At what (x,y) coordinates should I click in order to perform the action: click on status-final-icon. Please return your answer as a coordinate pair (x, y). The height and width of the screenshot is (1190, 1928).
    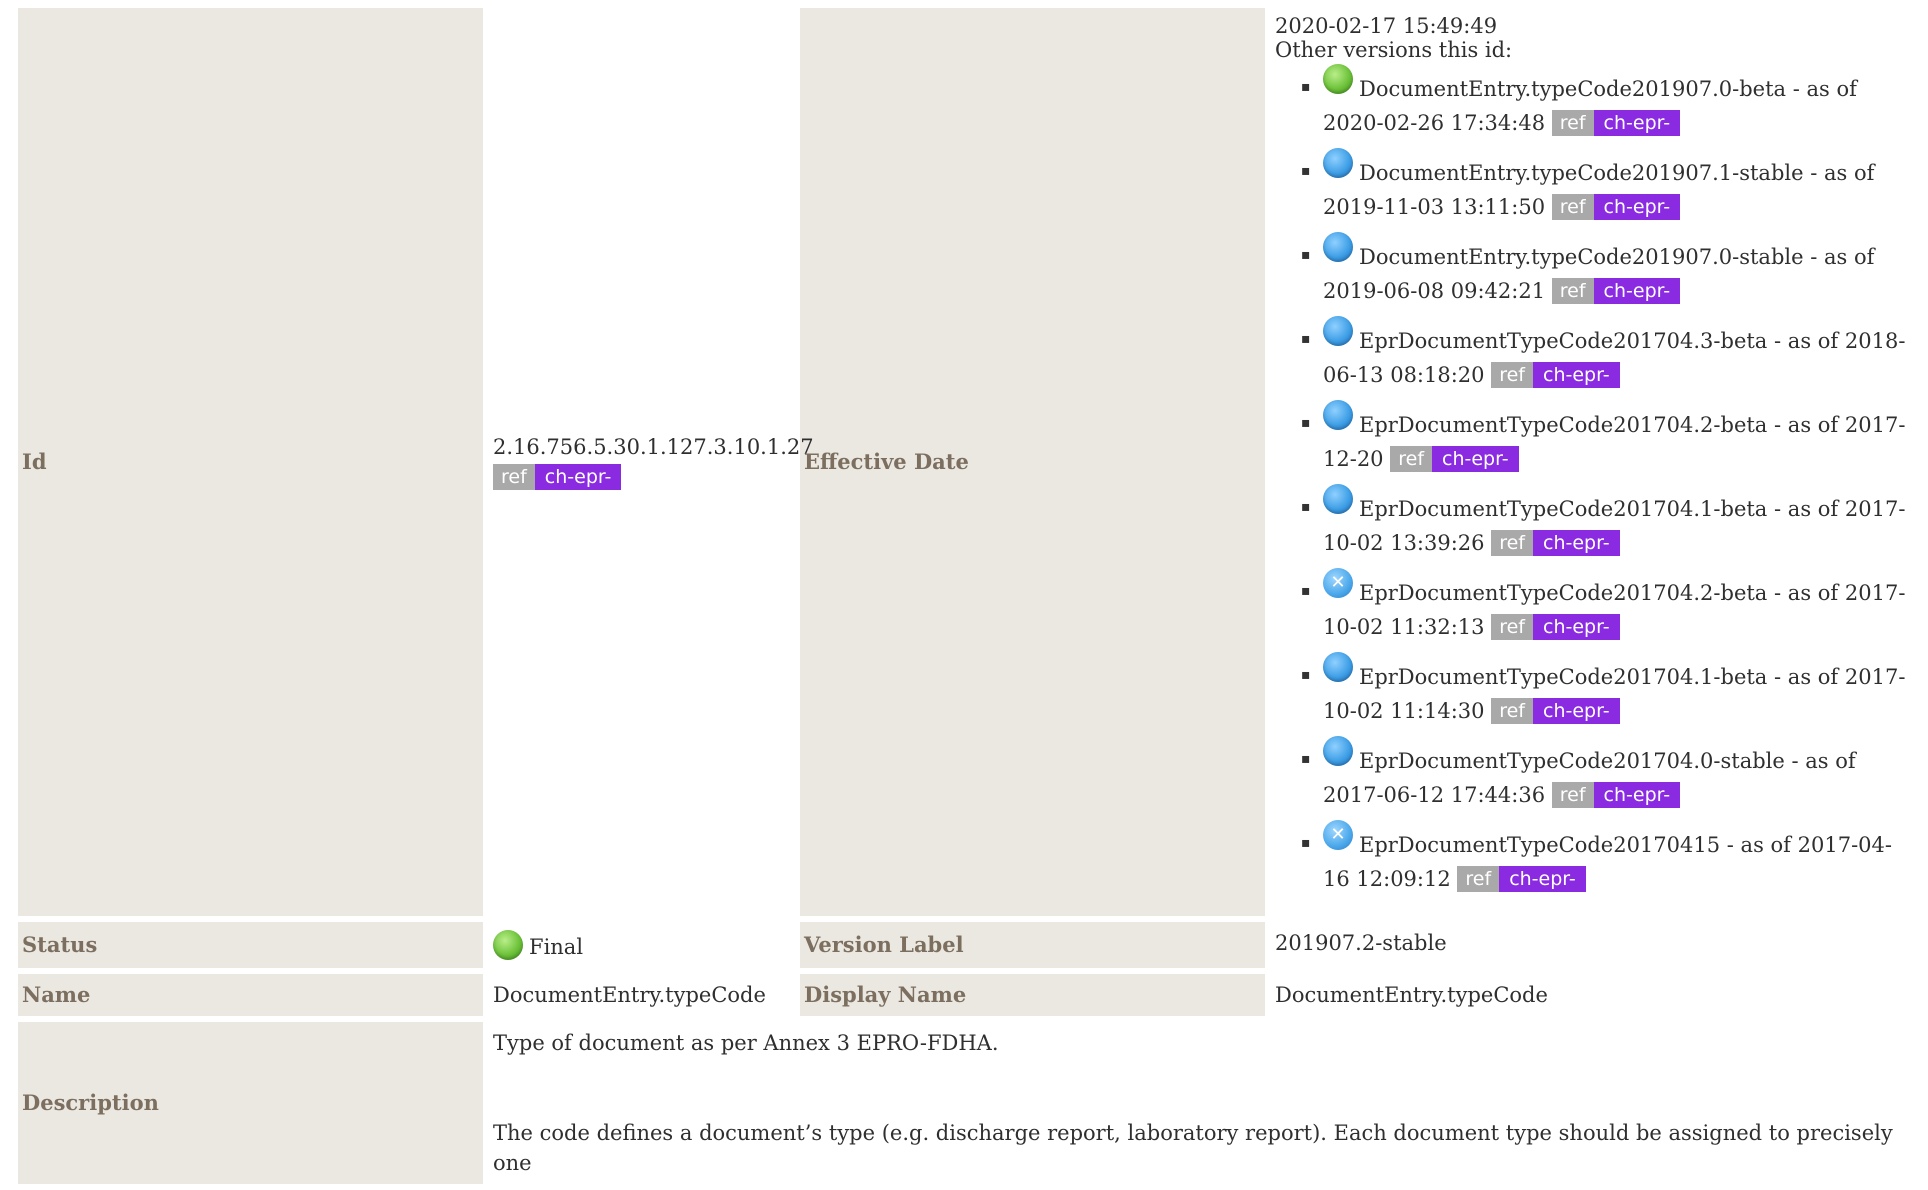
    Looking at the image, I should click on (508, 945).